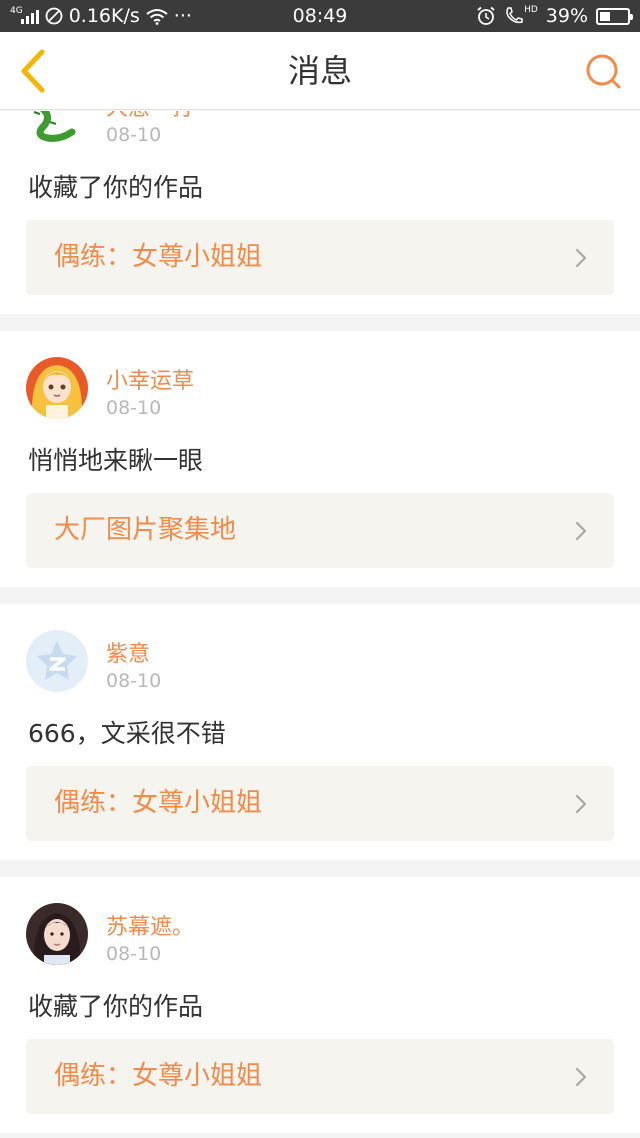 The height and width of the screenshot is (1138, 640). Describe the element at coordinates (128, 652) in the screenshot. I see `user-name: 紫意` at that location.